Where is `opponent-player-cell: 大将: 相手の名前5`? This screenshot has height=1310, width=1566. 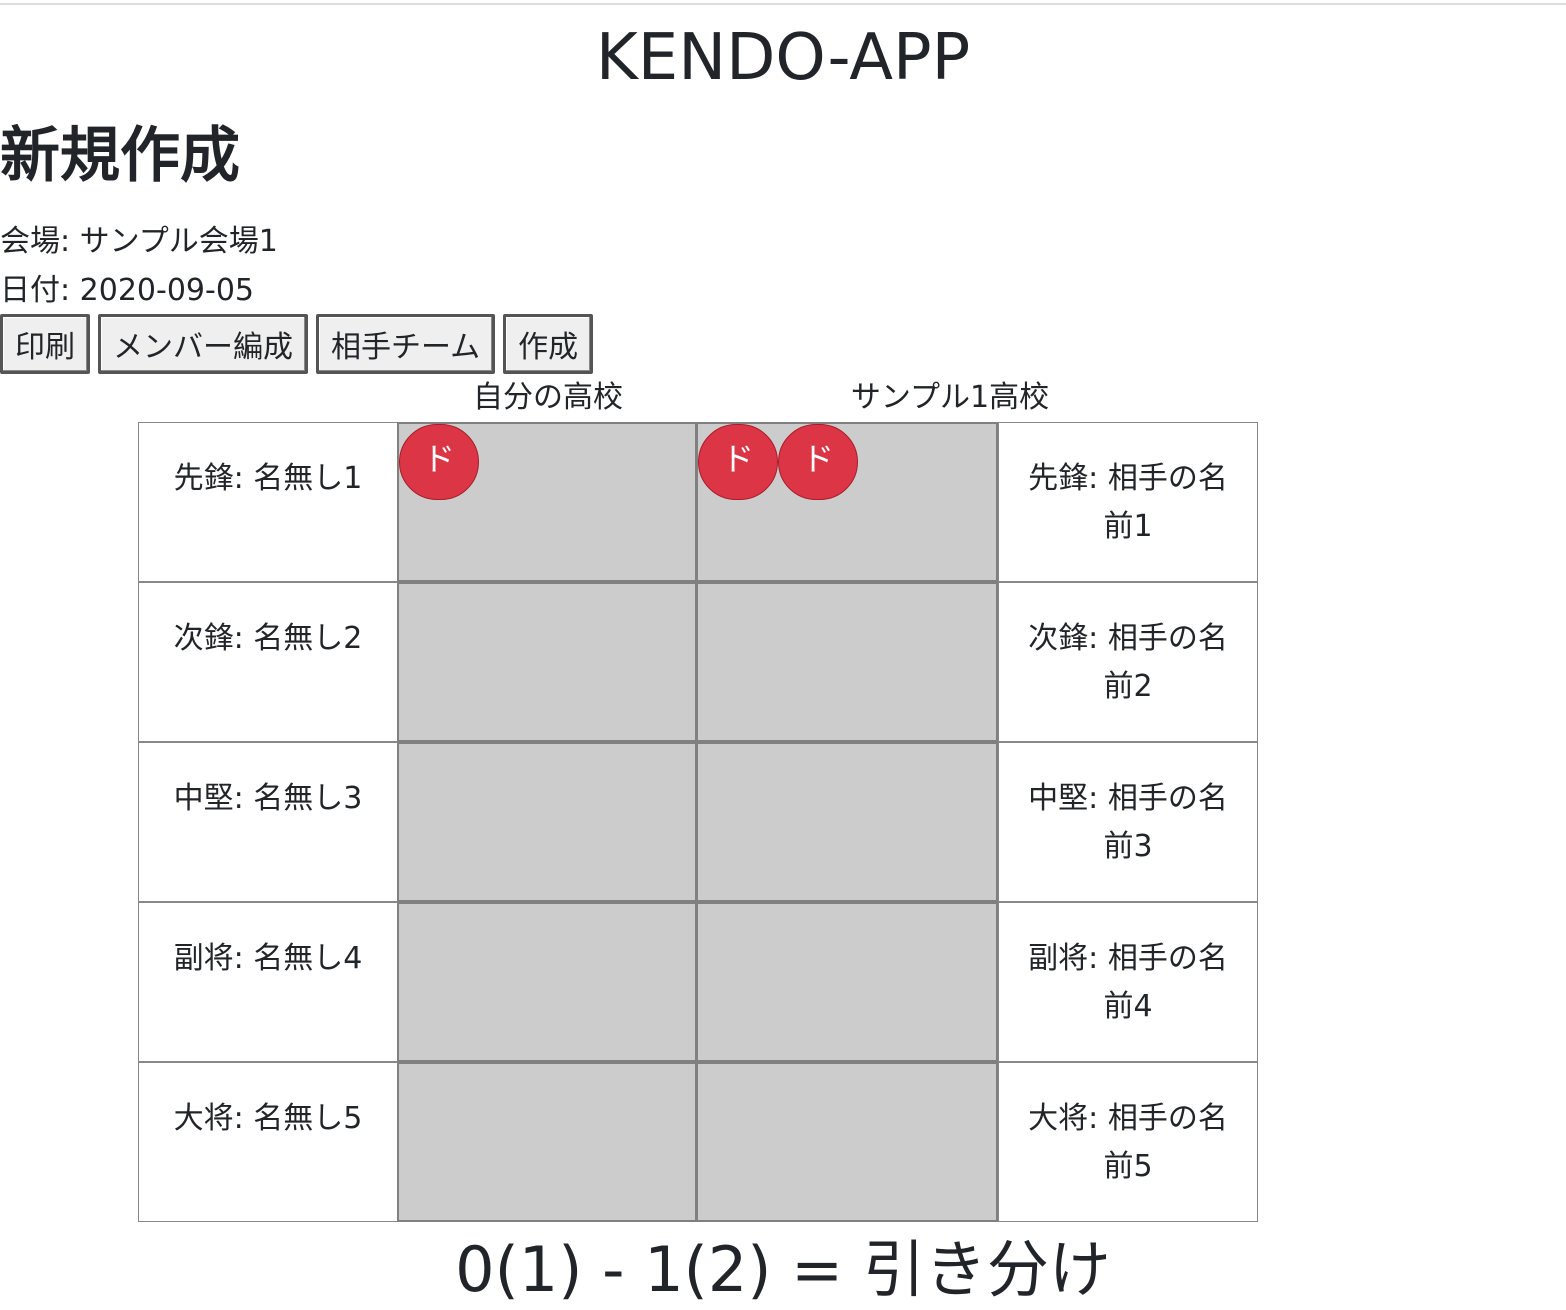 opponent-player-cell: 大将: 相手の名前5 is located at coordinates (1128, 1142).